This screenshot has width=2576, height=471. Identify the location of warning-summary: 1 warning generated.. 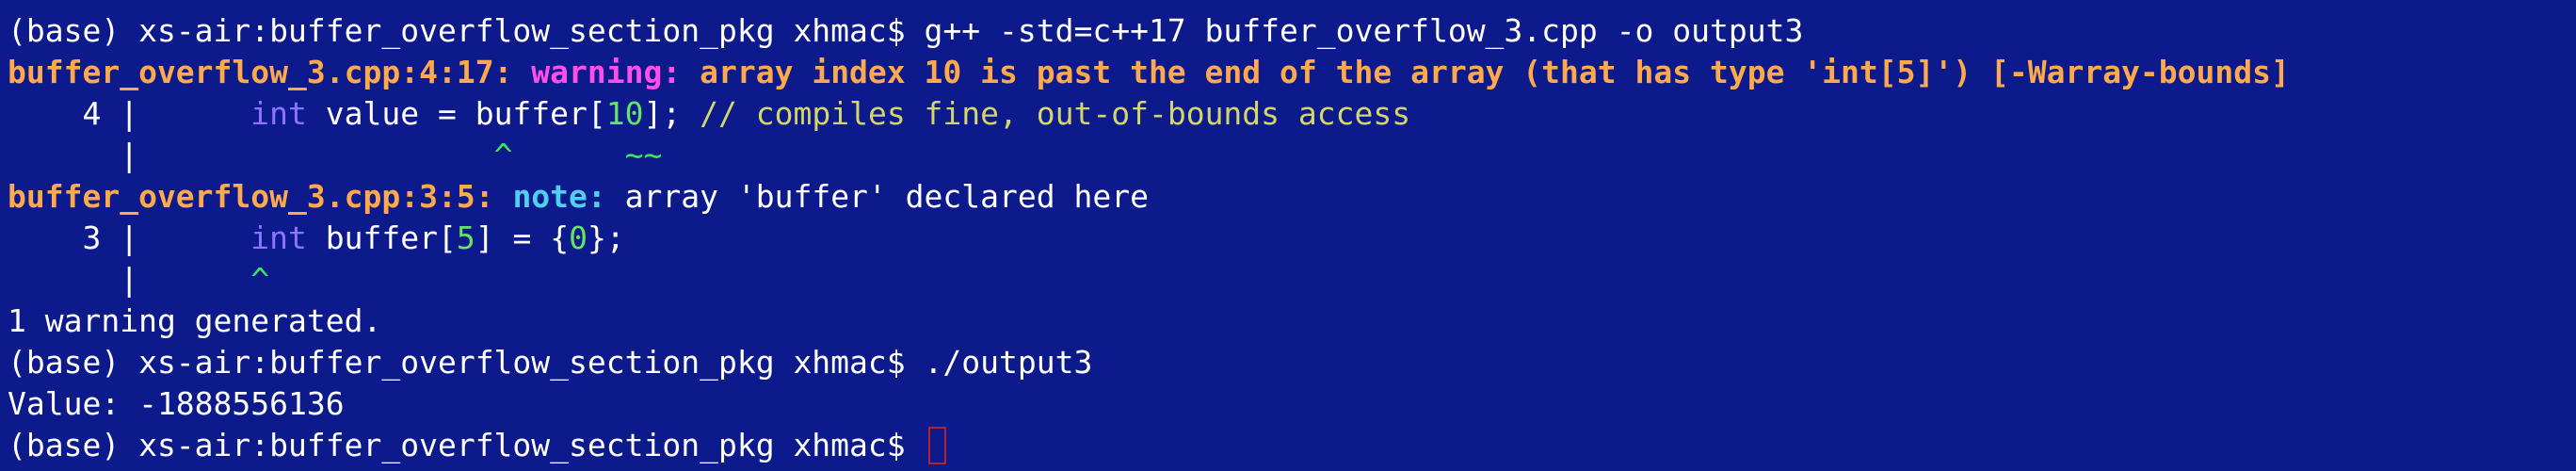
(195, 320).